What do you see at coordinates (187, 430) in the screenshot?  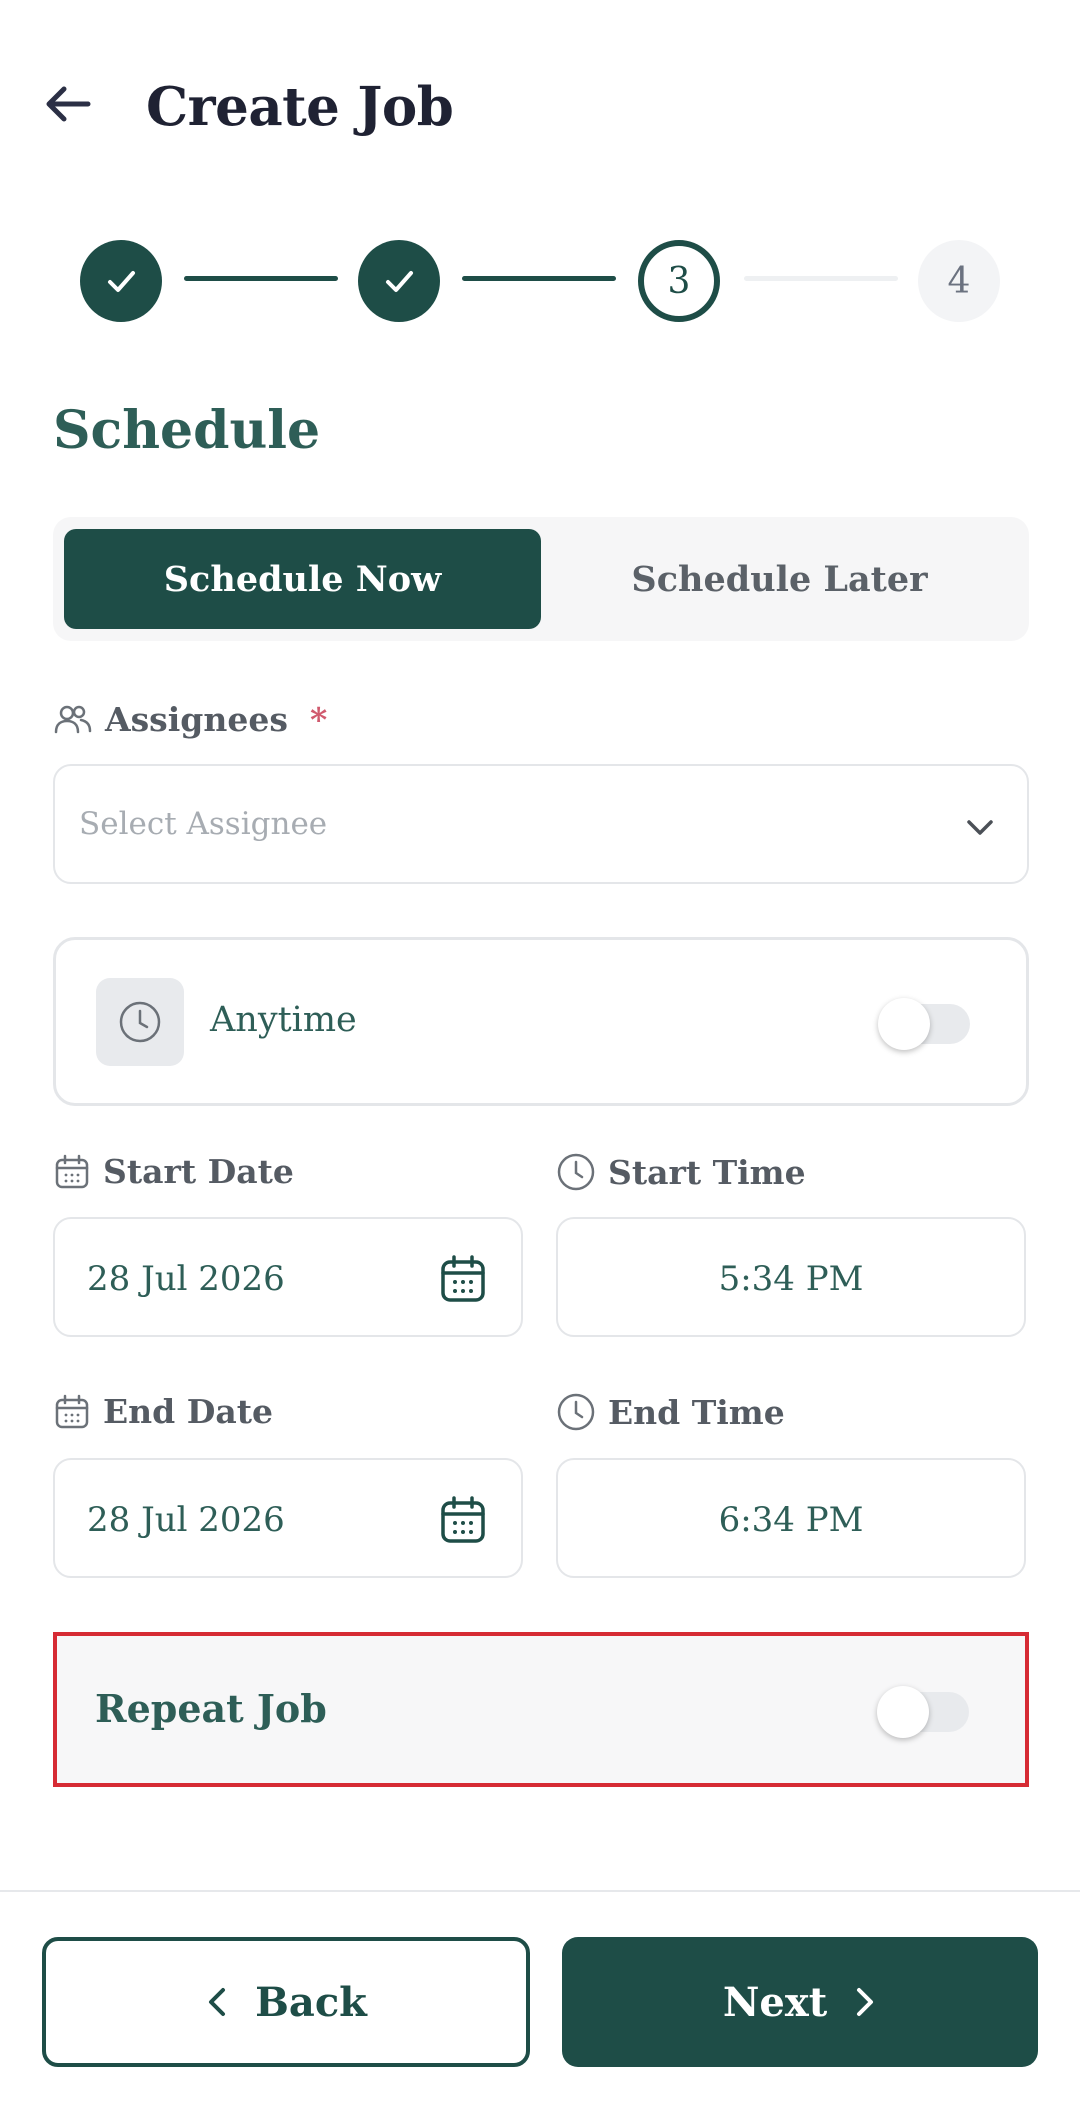 I see `section-title: Schedule` at bounding box center [187, 430].